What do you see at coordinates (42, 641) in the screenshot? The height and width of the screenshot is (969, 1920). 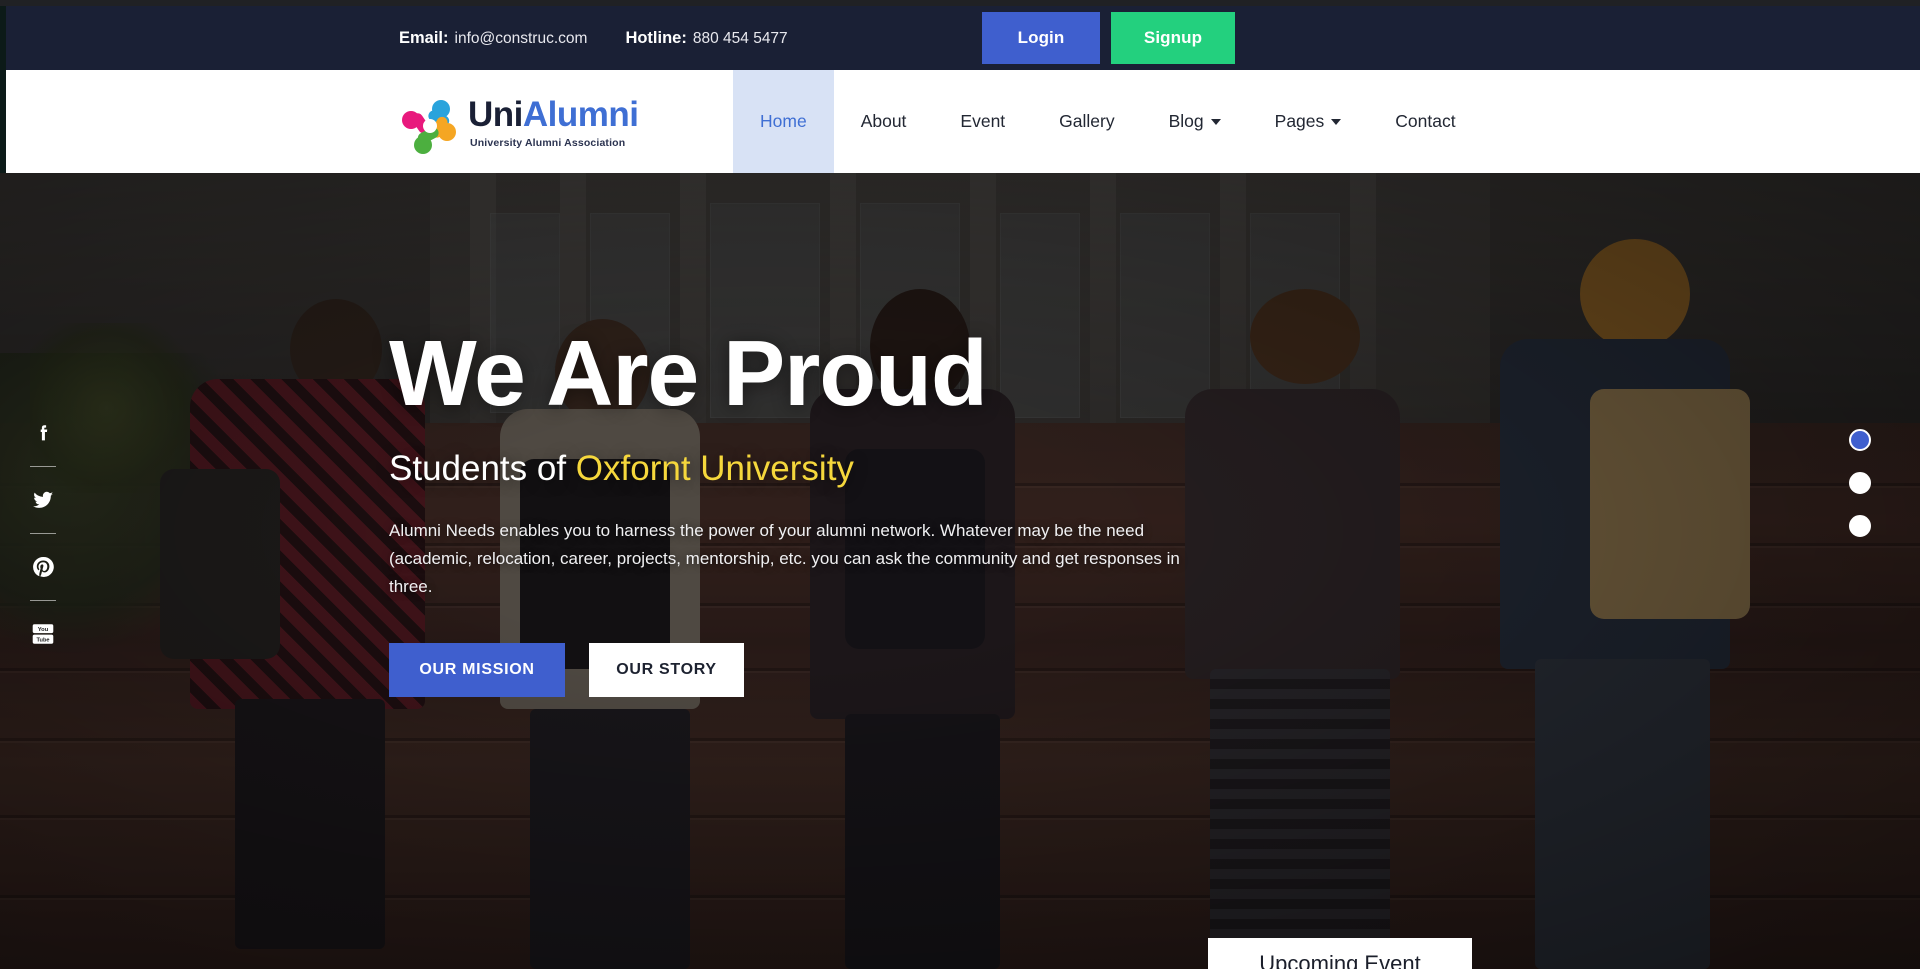 I see `svg-text: Tube` at bounding box center [42, 641].